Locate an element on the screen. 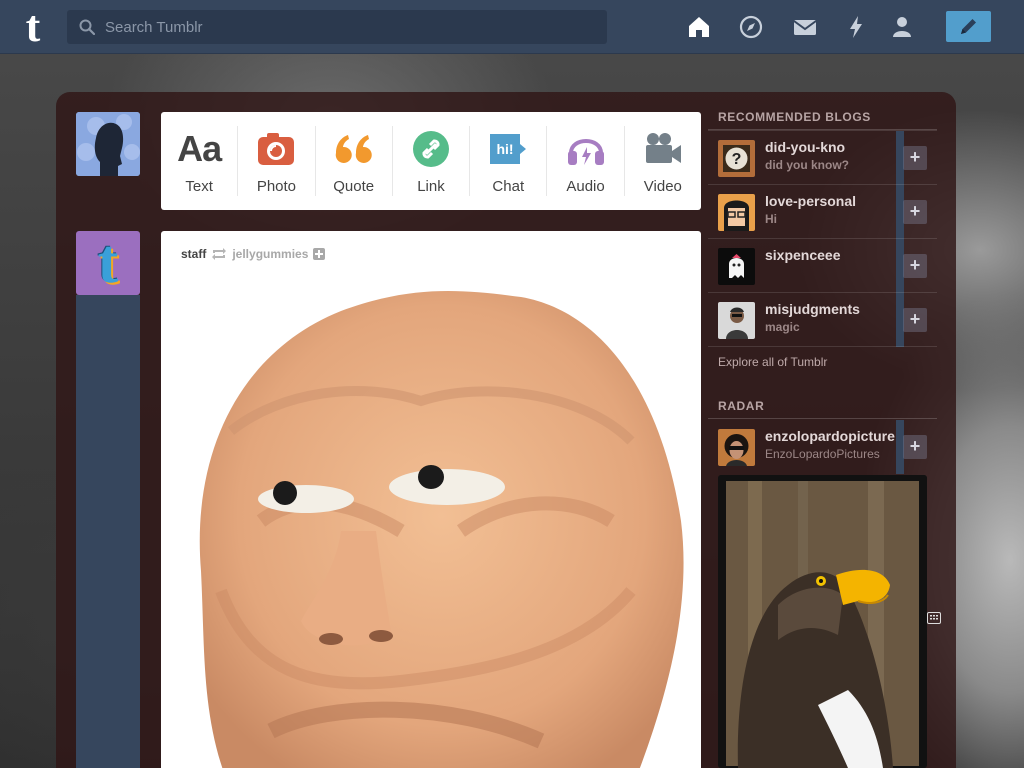 The image size is (1024, 768). search-icon is located at coordinates (87, 27).